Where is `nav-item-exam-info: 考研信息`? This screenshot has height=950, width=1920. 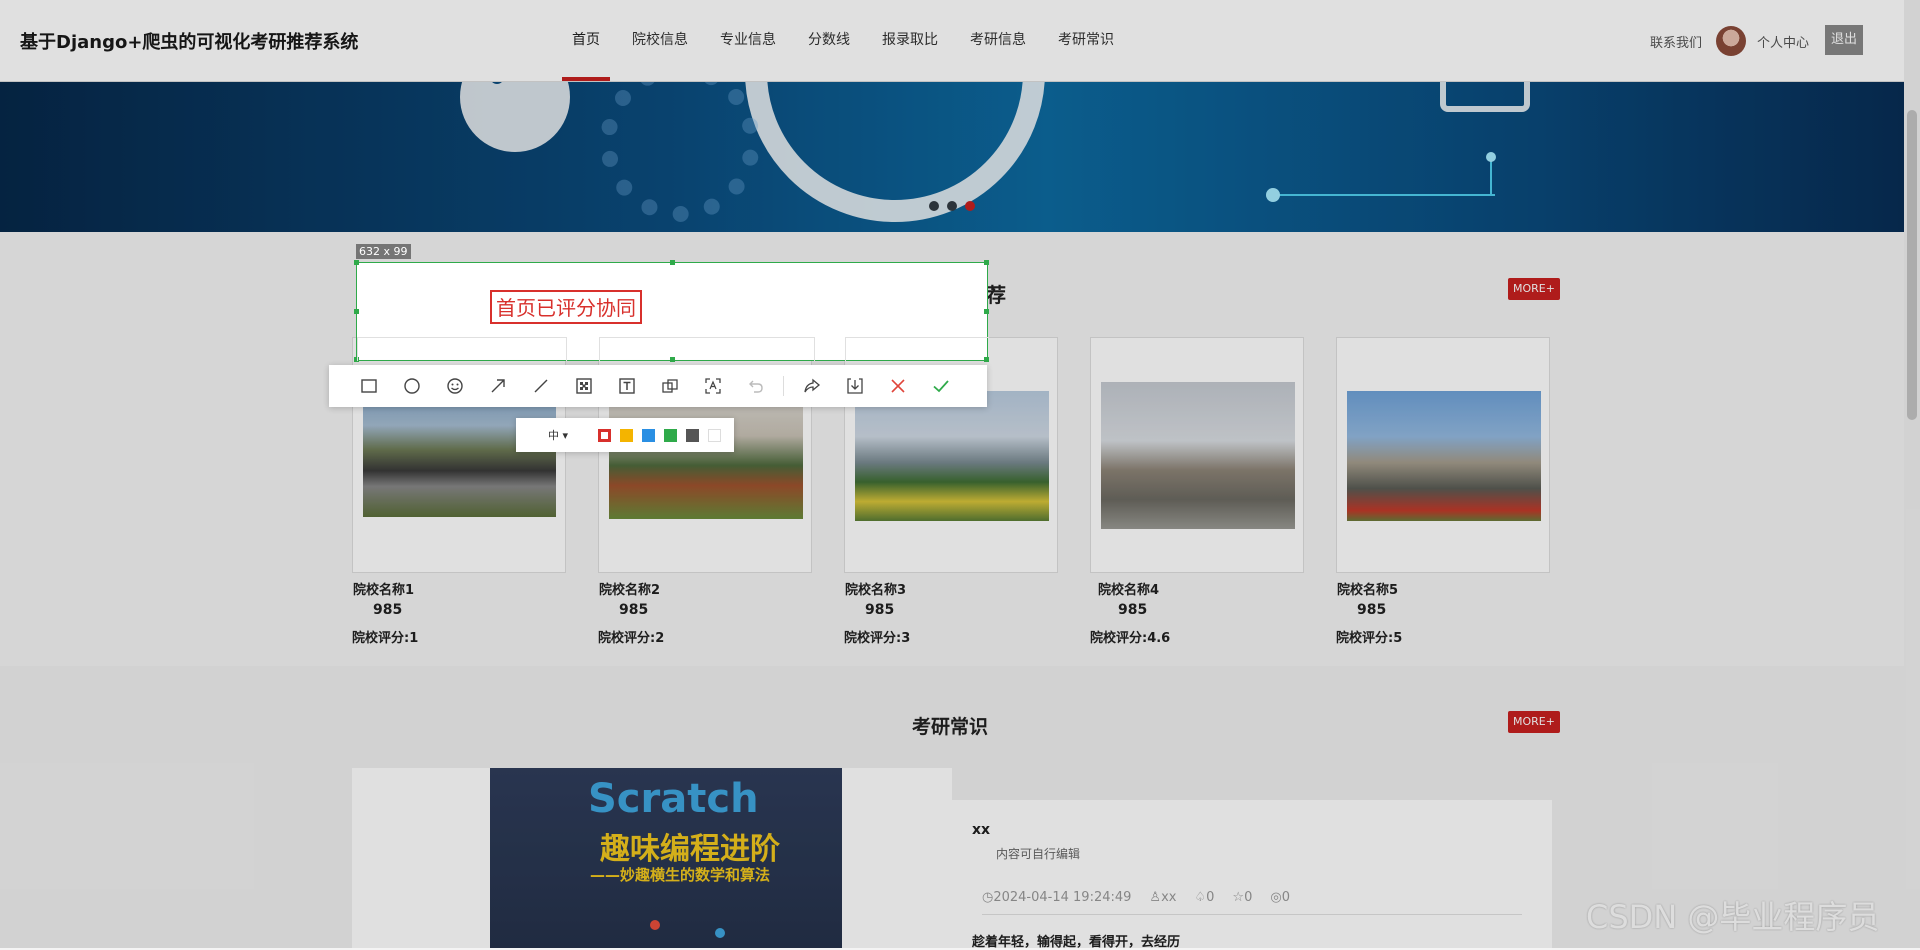
nav-item-exam-info: 考研信息 is located at coordinates (998, 40).